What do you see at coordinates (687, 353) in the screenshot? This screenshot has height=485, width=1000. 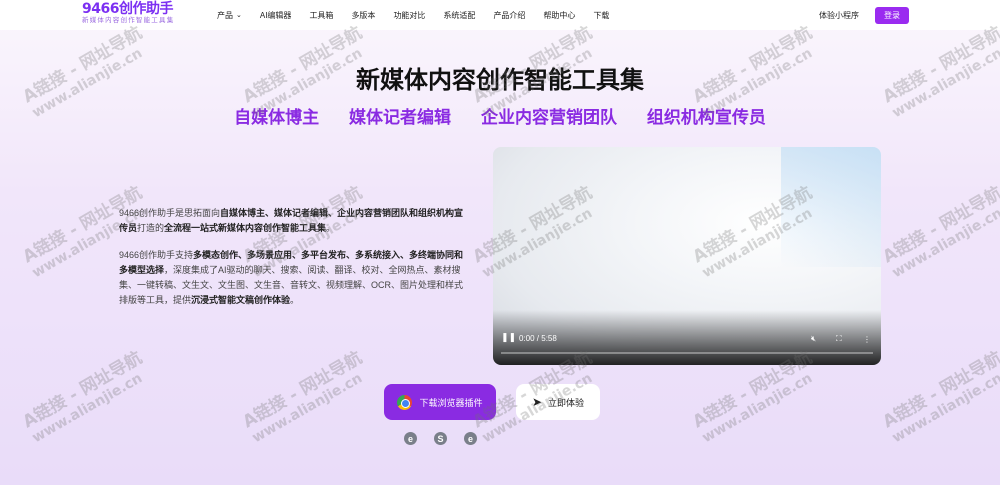 I see `video-progress-bar` at bounding box center [687, 353].